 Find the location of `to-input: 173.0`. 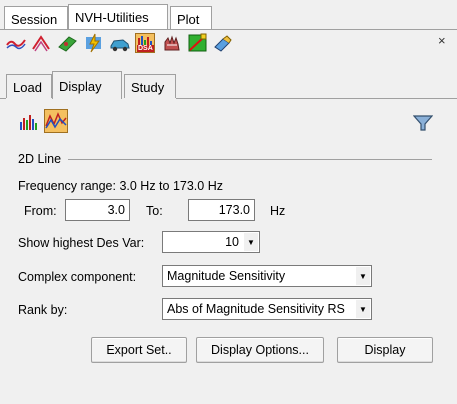

to-input: 173.0 is located at coordinates (221, 210).